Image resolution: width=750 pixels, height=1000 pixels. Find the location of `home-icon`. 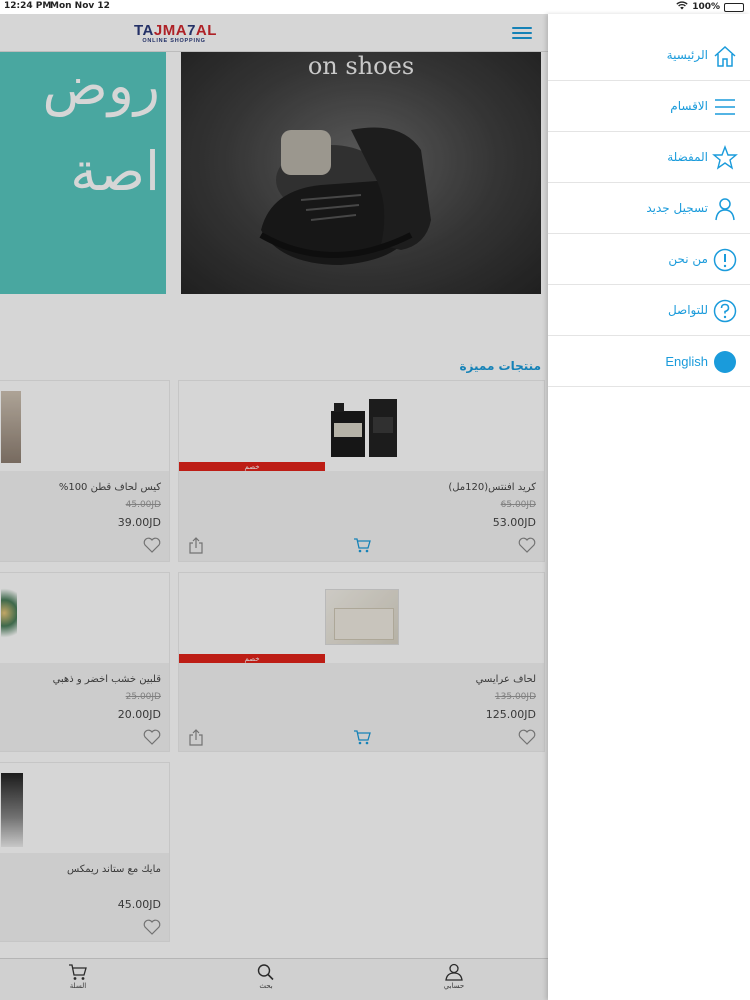

home-icon is located at coordinates (725, 56).